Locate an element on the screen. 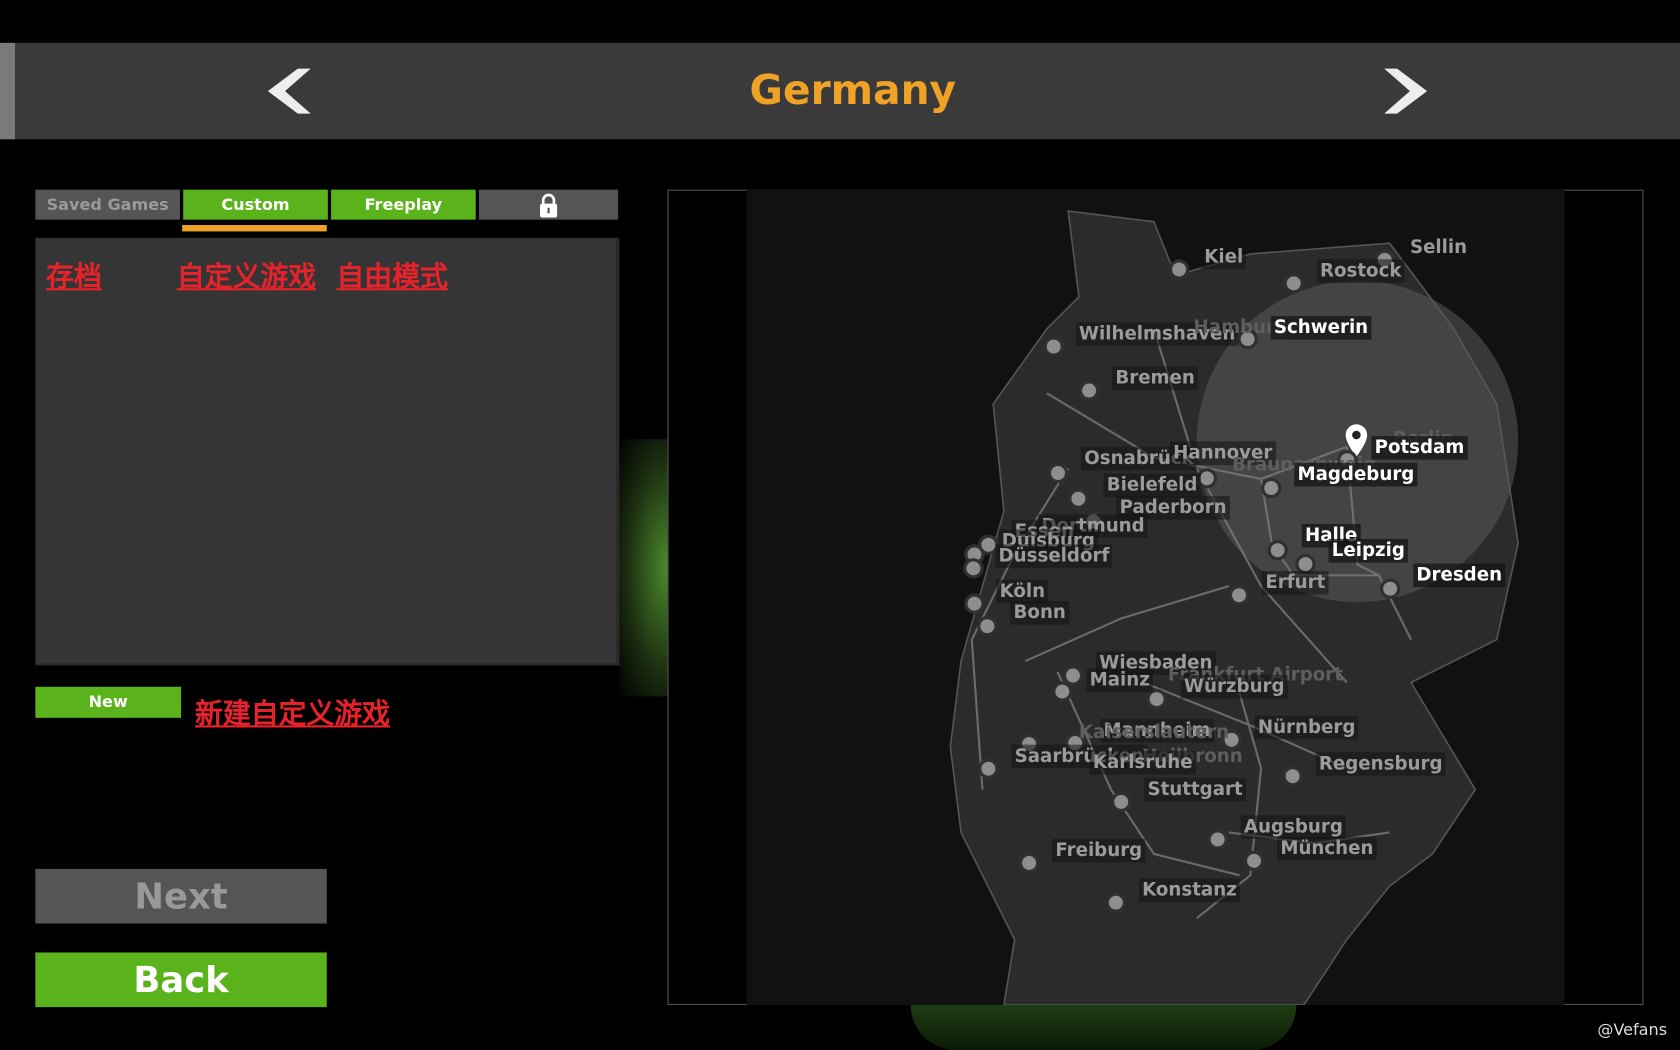  city-label: Karlsruhe is located at coordinates (1142, 763).